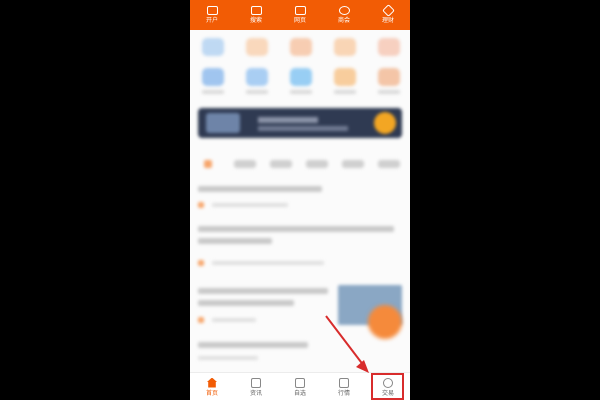  Describe the element at coordinates (362, 366) in the screenshot. I see `arrow-head` at that location.